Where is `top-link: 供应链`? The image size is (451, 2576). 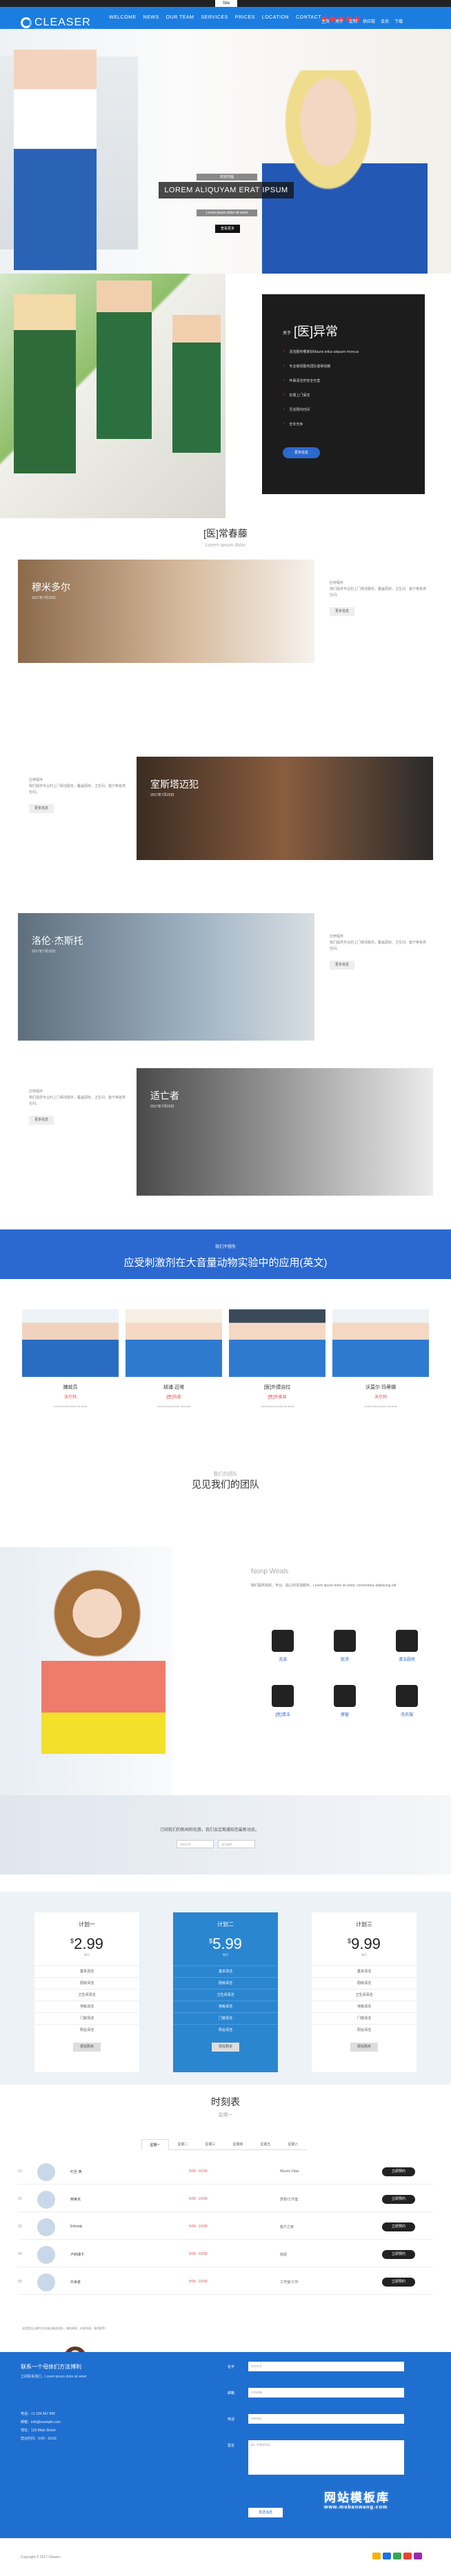 top-link: 供应链 is located at coordinates (369, 21).